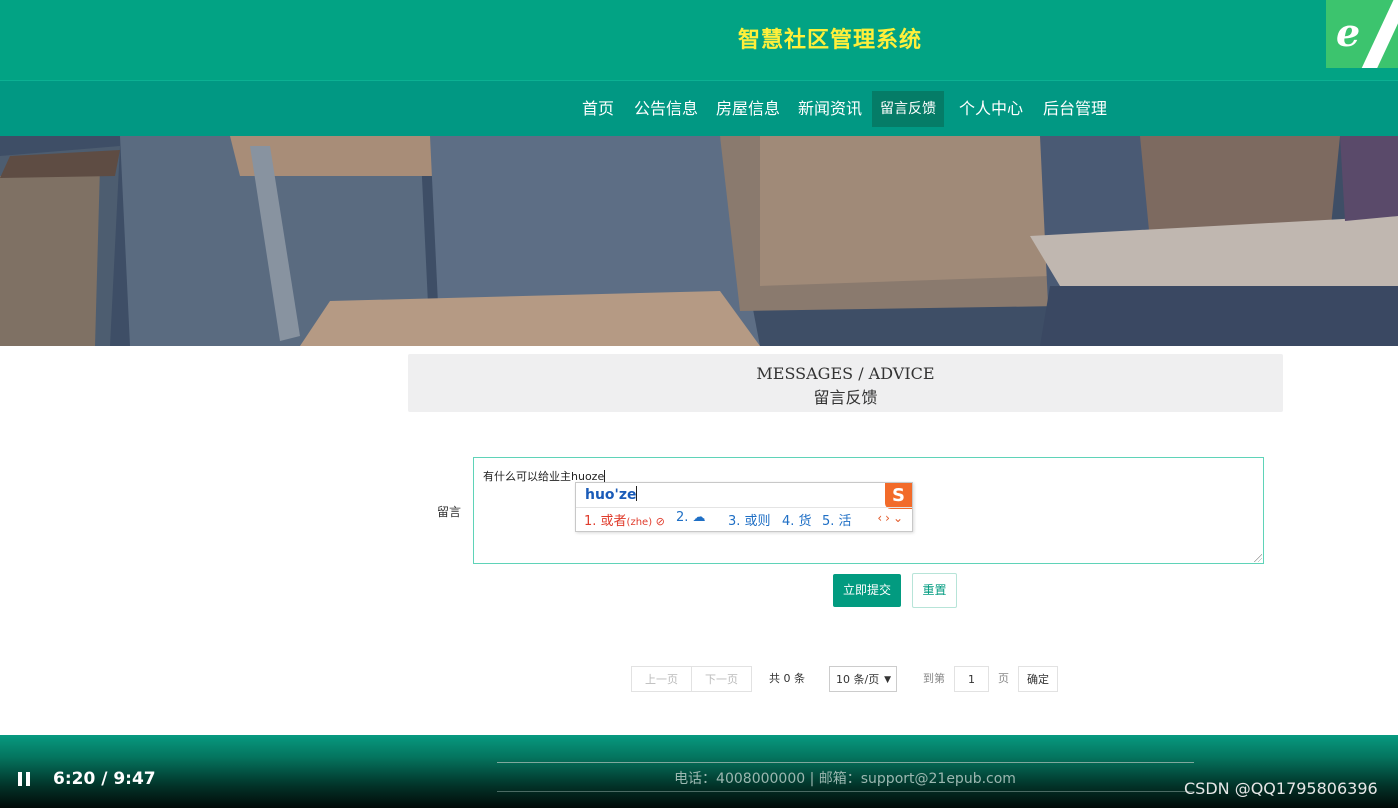  Describe the element at coordinates (898, 496) in the screenshot. I see `sogou-logo-icon: S` at that location.